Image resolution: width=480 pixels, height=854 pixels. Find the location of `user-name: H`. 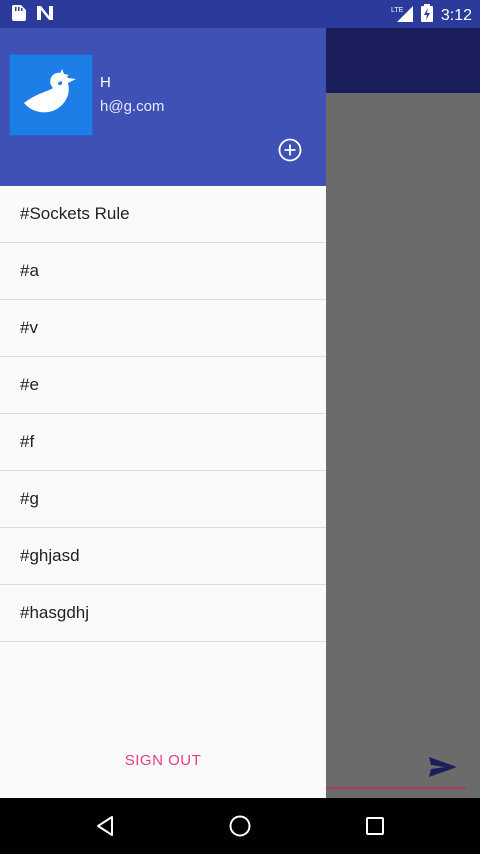

user-name: H is located at coordinates (105, 82).